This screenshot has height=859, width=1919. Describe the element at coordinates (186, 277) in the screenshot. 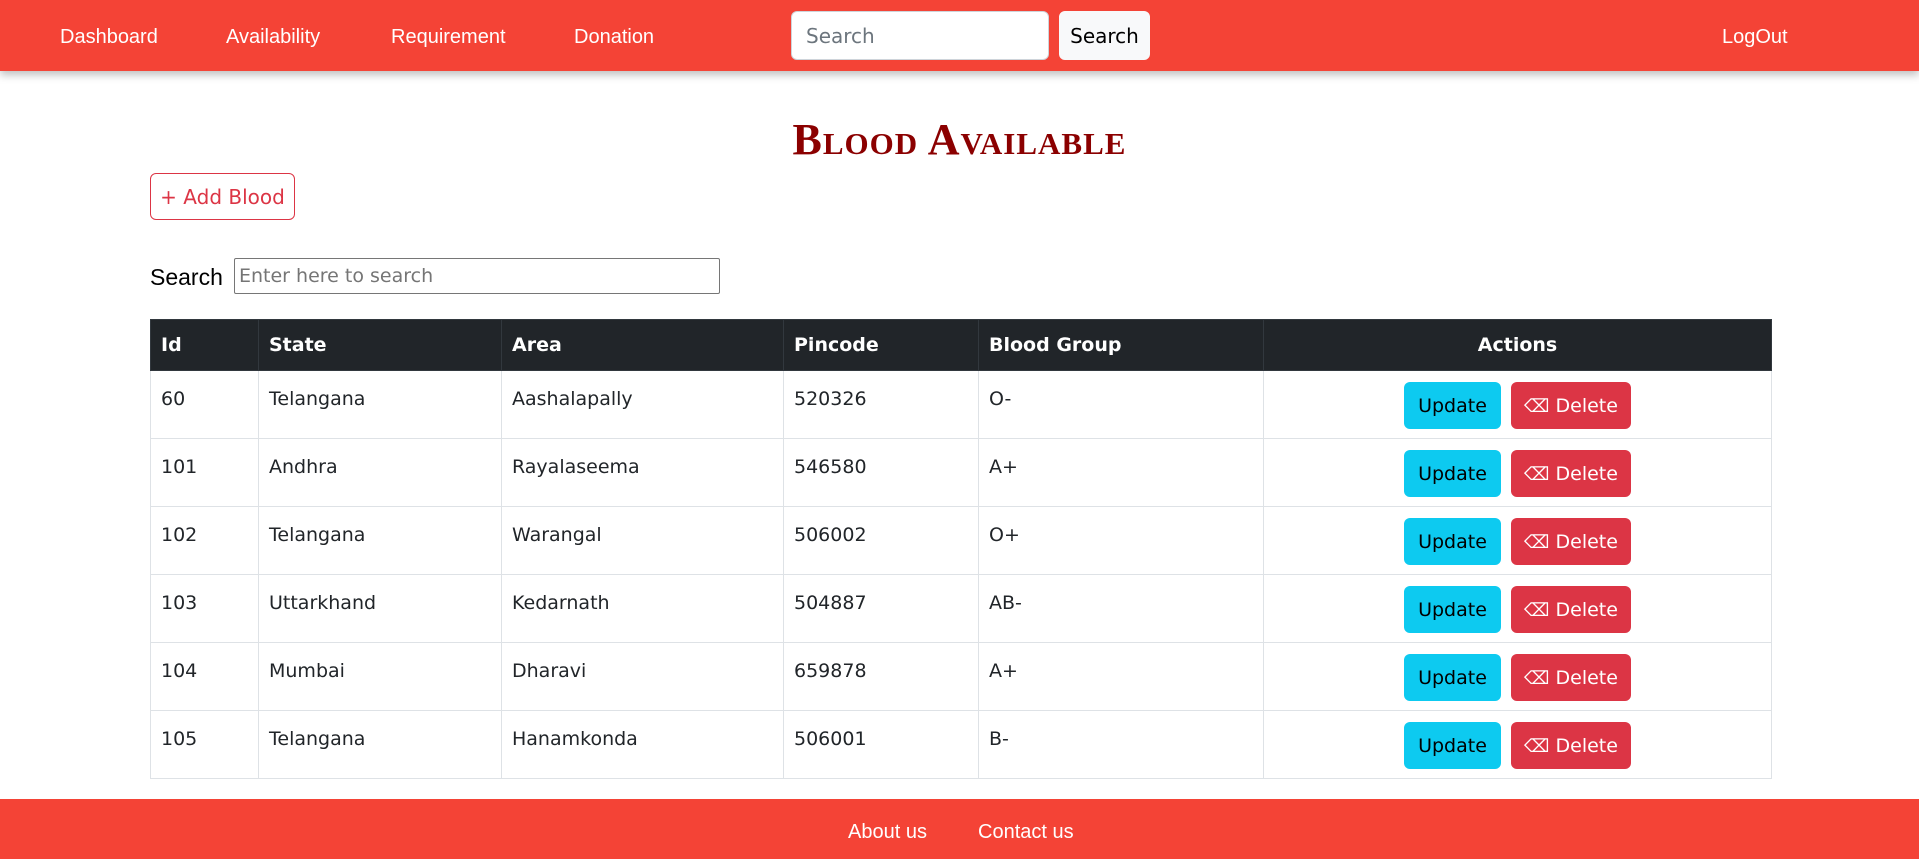

I see `table-search-label: Search` at that location.